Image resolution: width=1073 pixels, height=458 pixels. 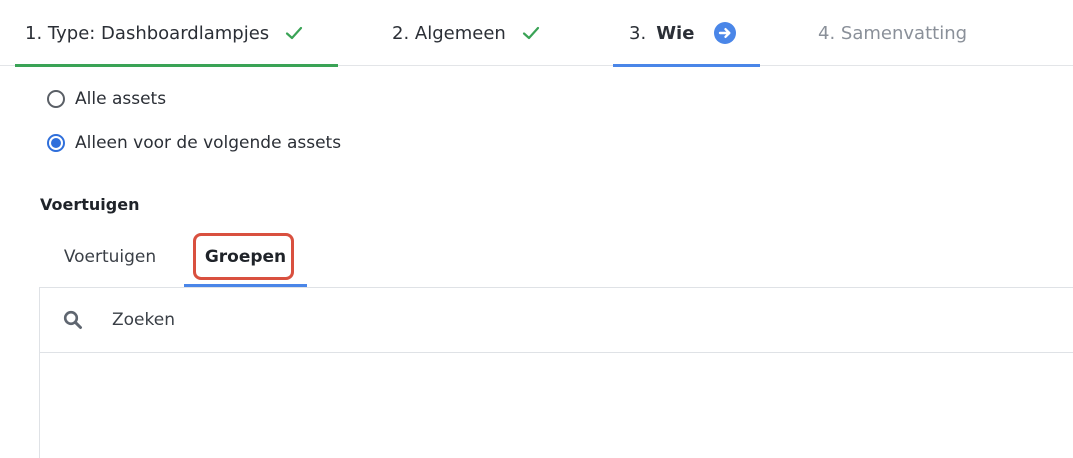 I want to click on radio-option-all-assets: Alle assets, so click(x=106, y=99).